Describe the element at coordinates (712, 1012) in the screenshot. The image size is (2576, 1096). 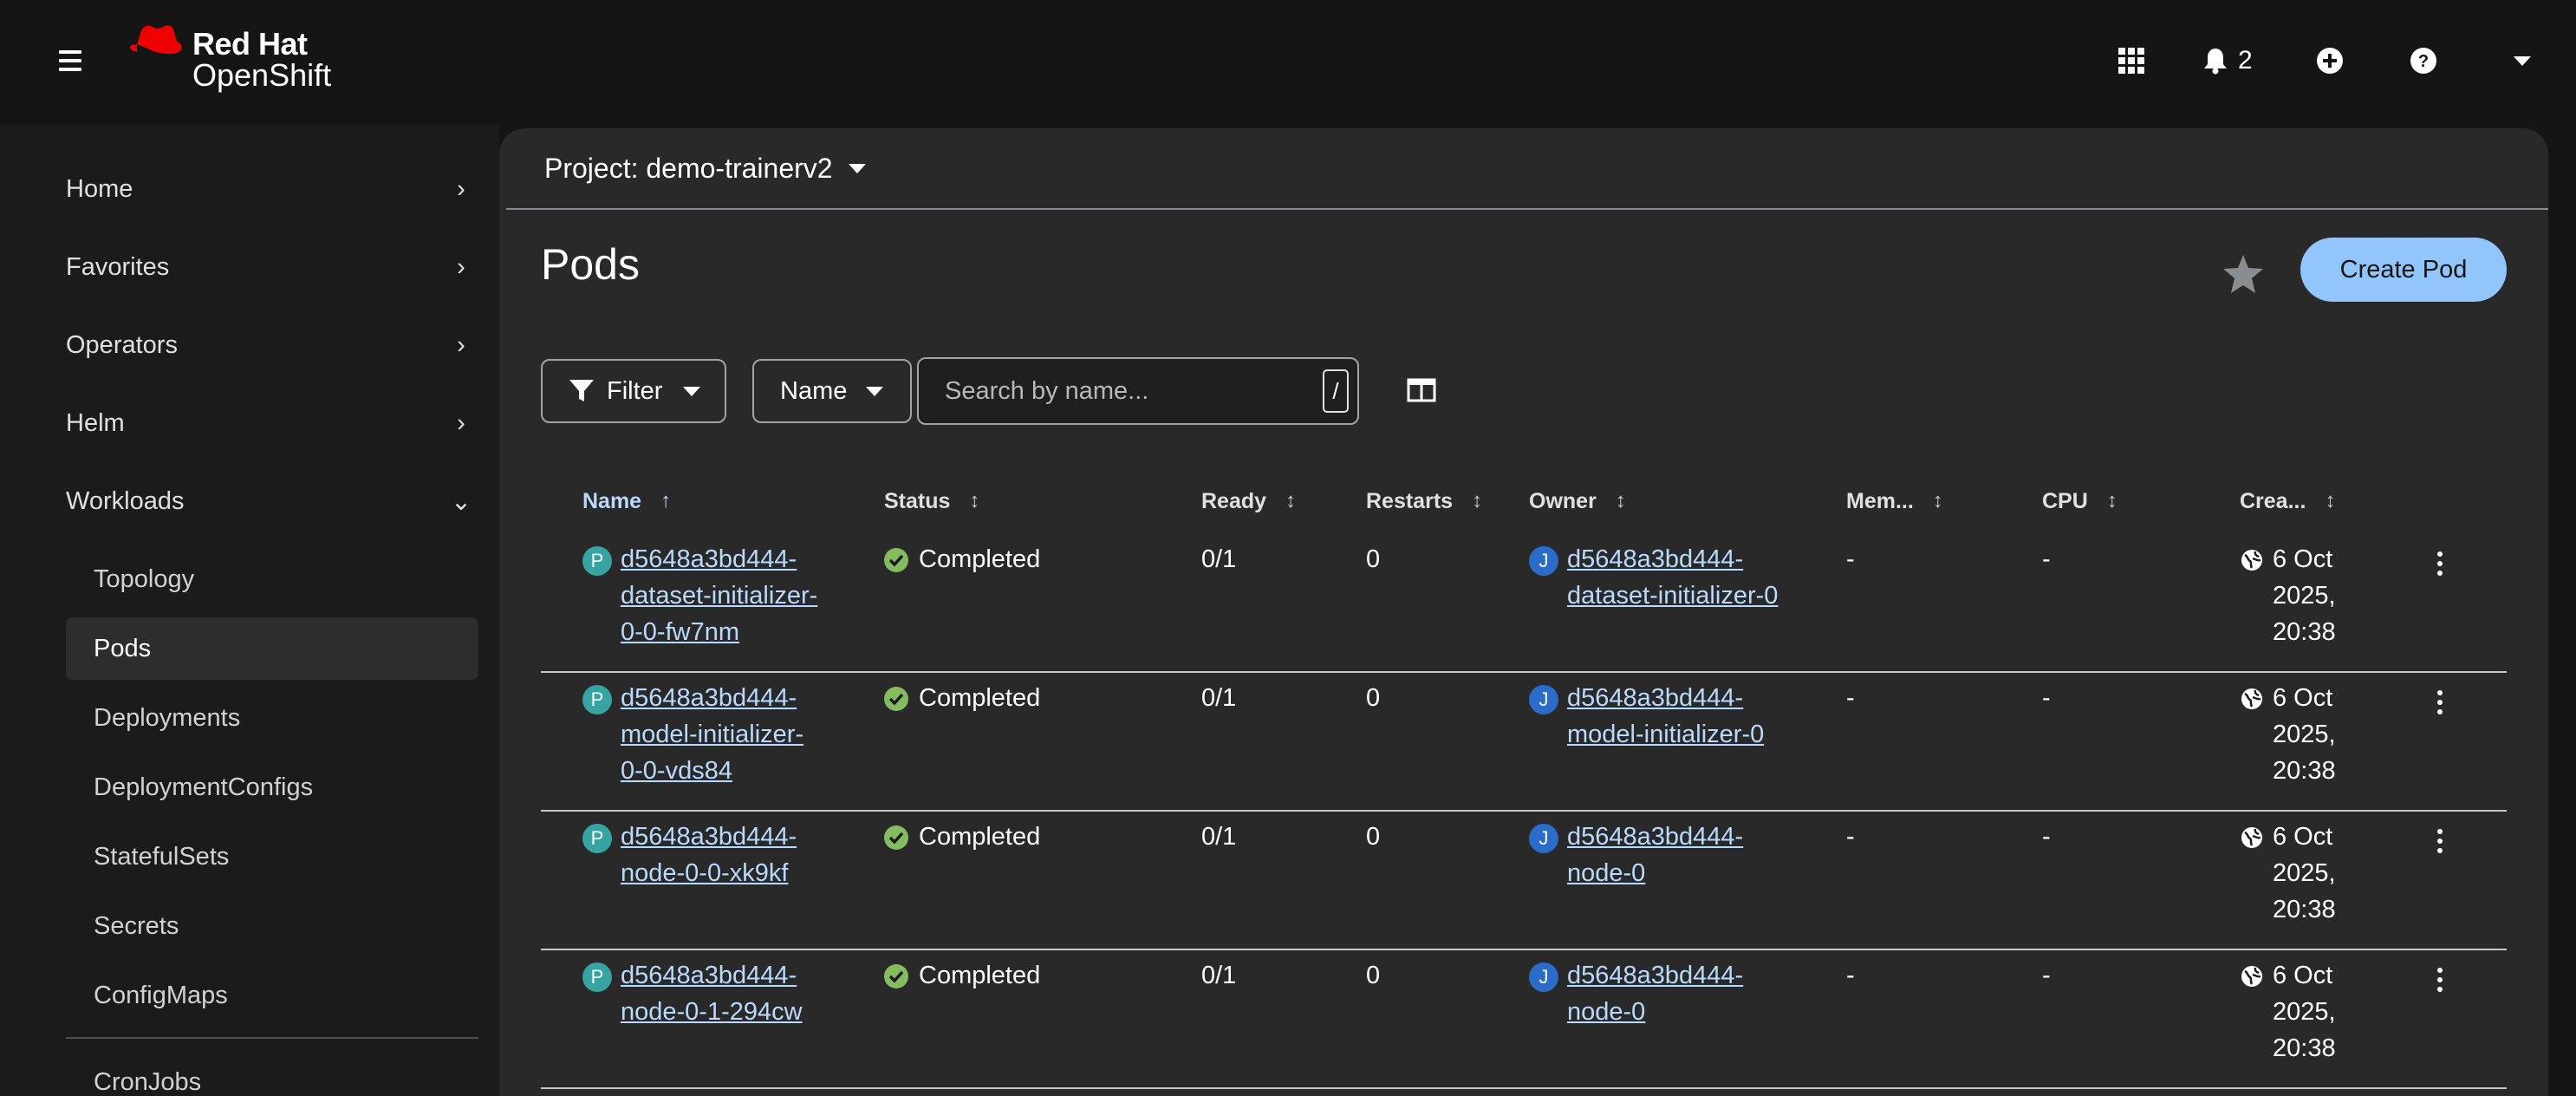
I see `pod-name-line: node-0-1-294cw` at that location.